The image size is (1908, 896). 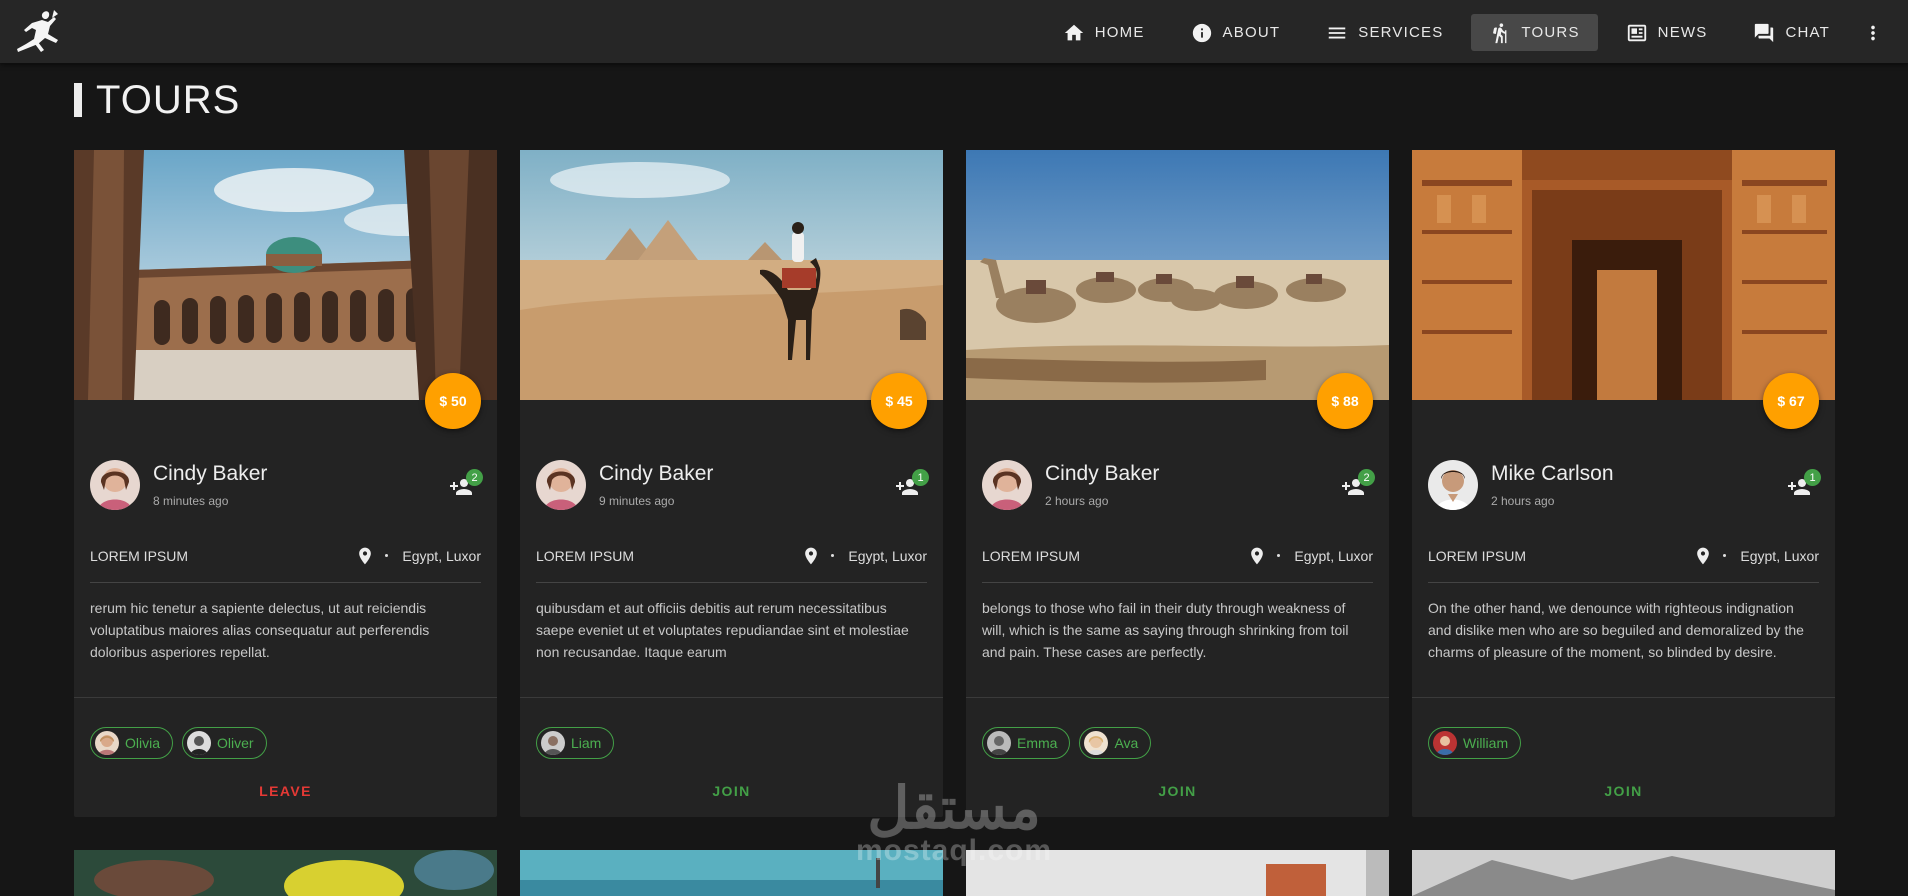 I want to click on post-time: 8 minutes ago, so click(x=191, y=501).